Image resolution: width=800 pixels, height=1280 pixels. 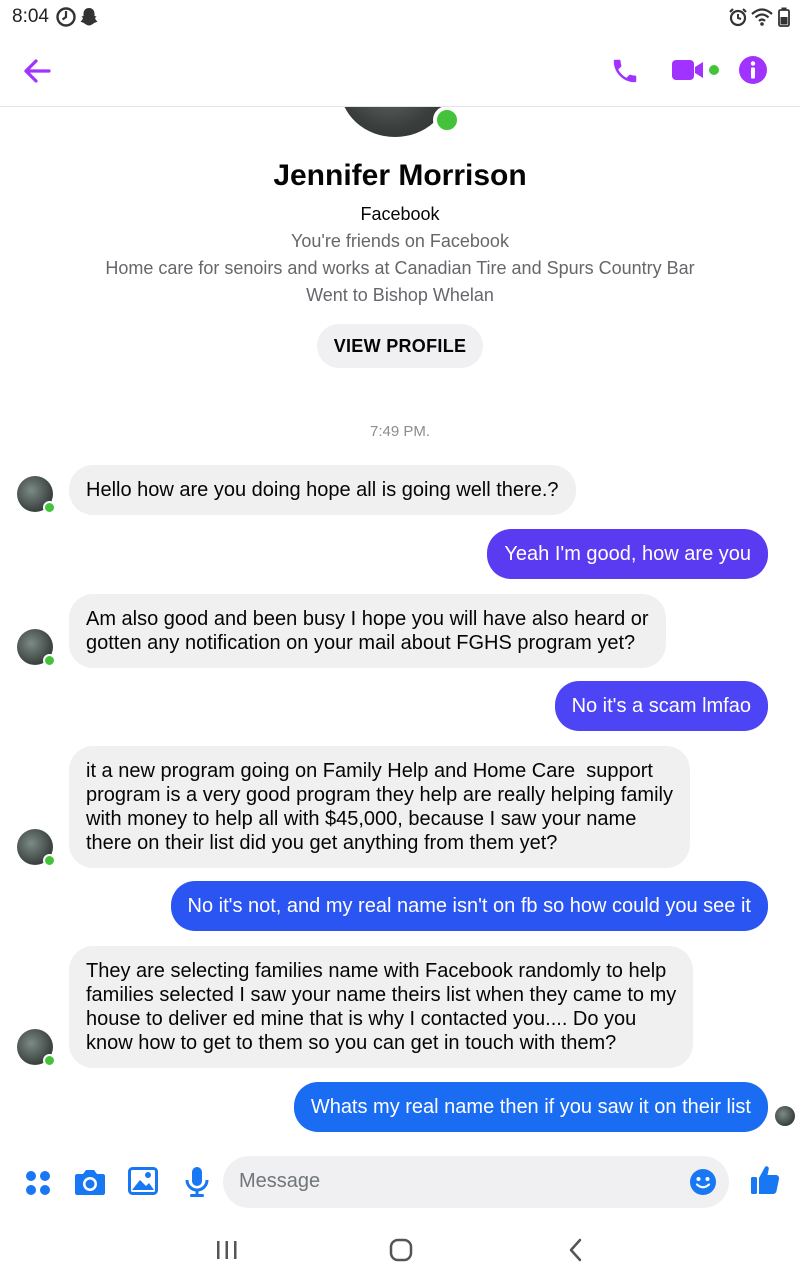 I want to click on video-camera-icon, so click(x=697, y=71).